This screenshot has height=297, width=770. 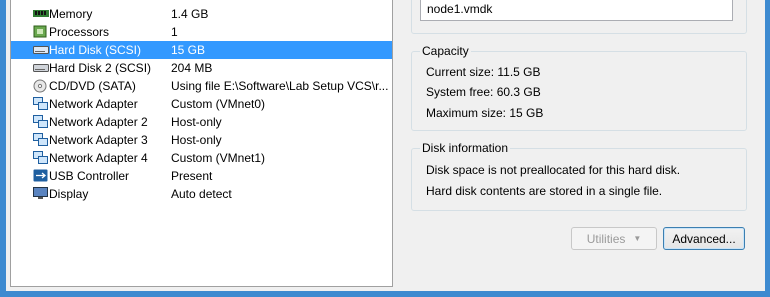 I want to click on device-name: Hard Disk 2 (SCSI), so click(x=100, y=68).